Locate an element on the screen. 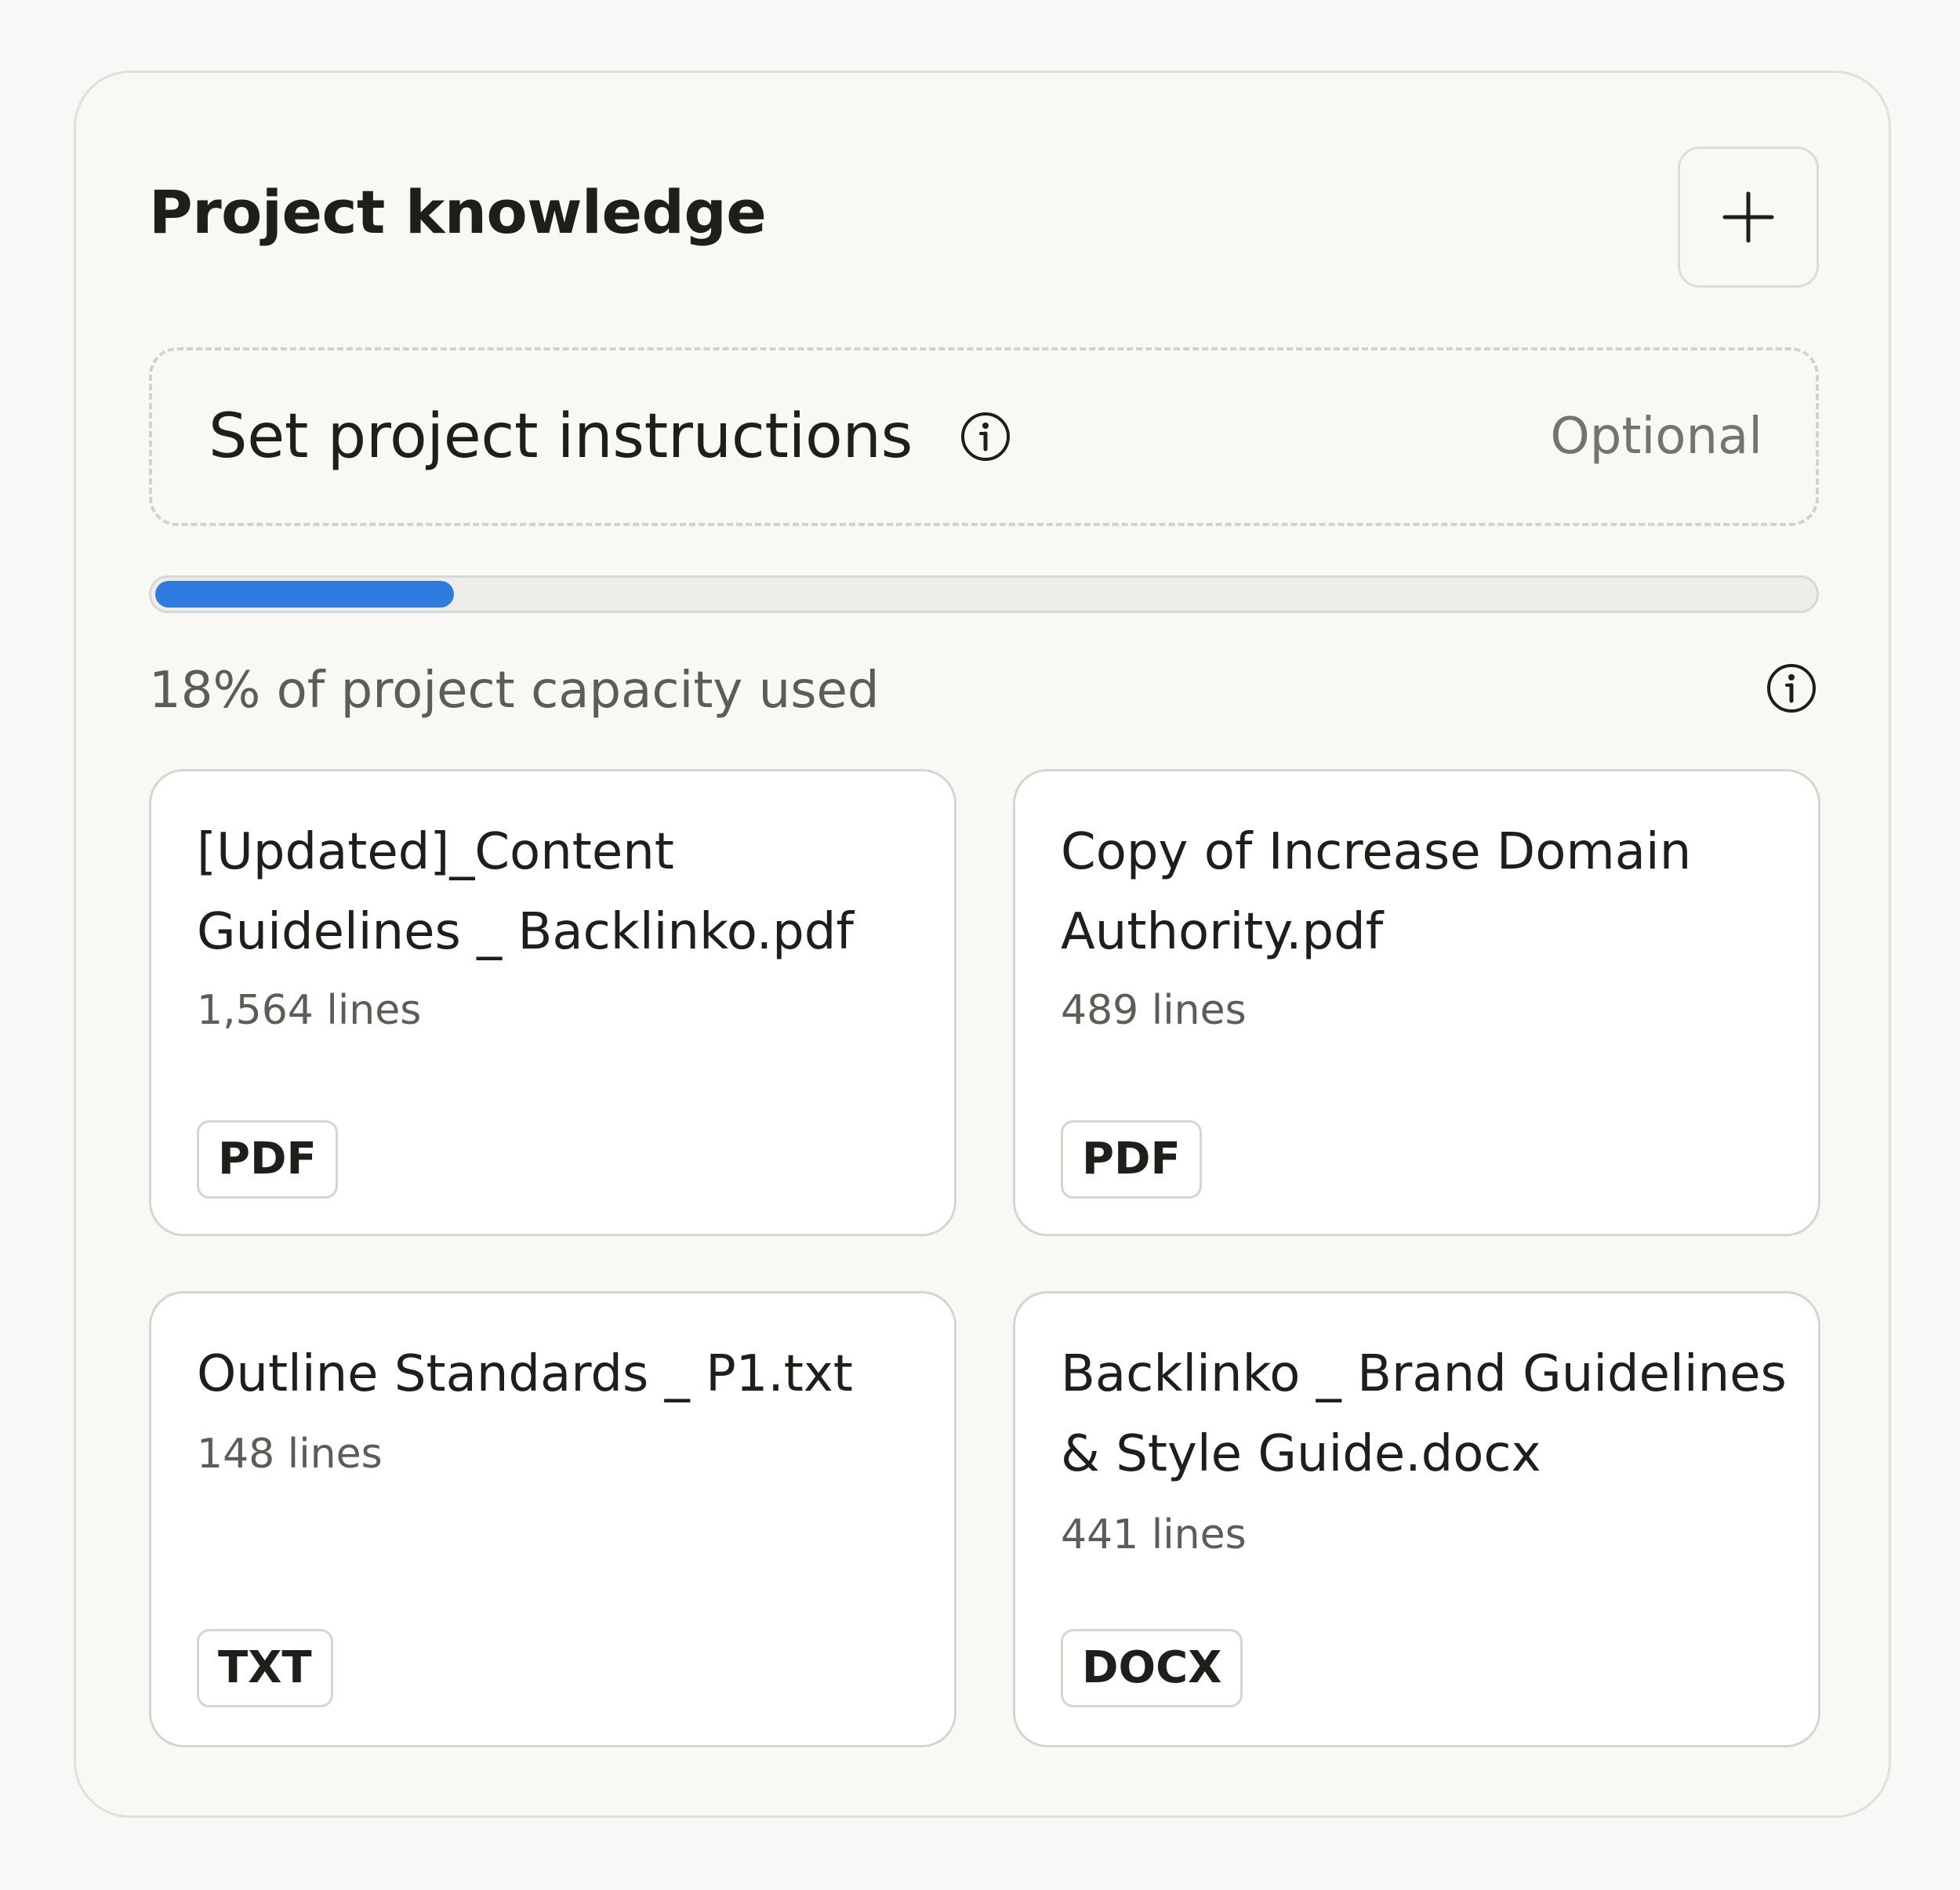 This screenshot has height=1890, width=1960. file-line-count: 441 lines is located at coordinates (1154, 1535).